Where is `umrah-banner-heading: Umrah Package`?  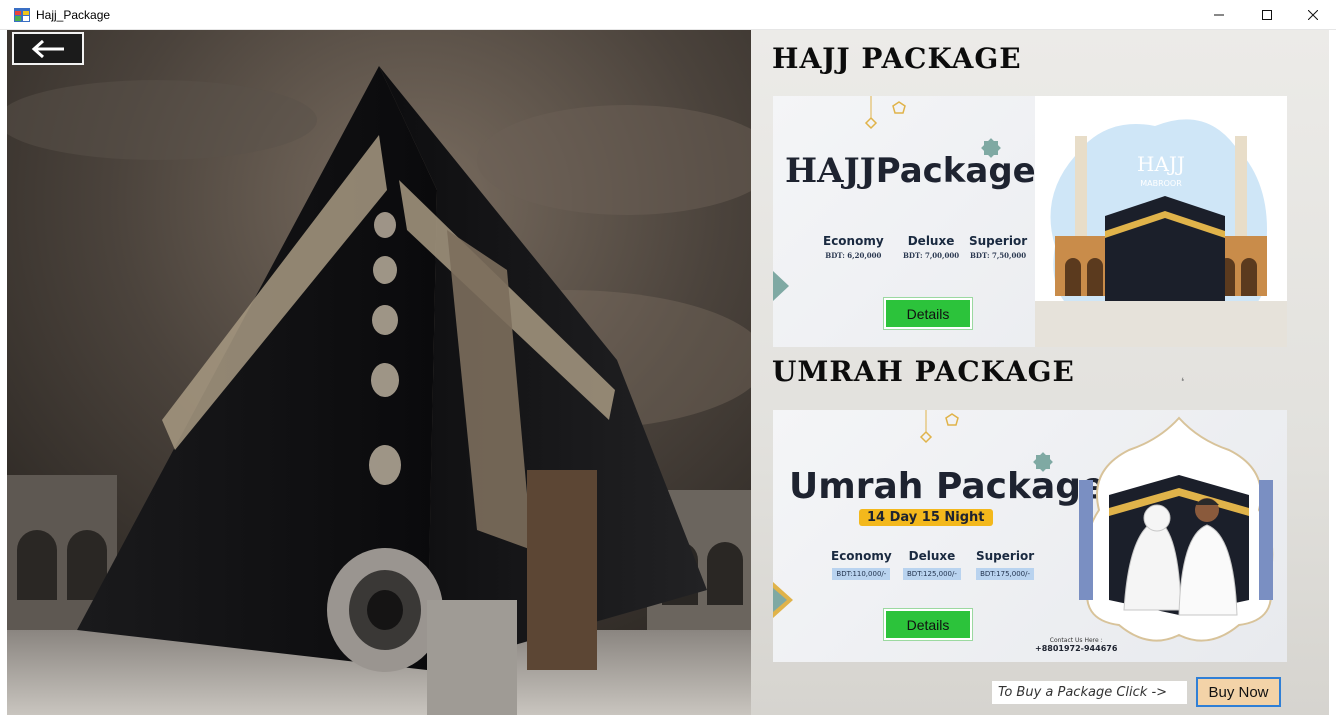 umrah-banner-heading: Umrah Package is located at coordinates (947, 486).